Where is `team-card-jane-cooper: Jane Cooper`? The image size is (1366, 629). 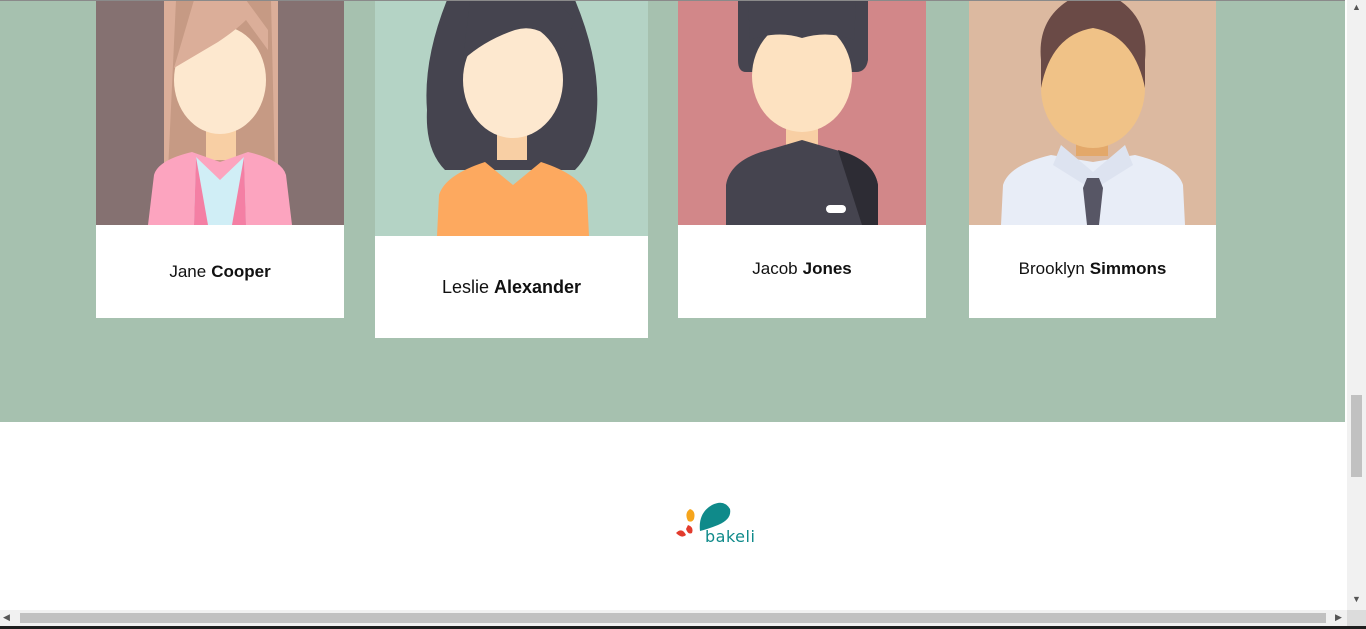
team-card-jane-cooper: Jane Cooper is located at coordinates (220, 159).